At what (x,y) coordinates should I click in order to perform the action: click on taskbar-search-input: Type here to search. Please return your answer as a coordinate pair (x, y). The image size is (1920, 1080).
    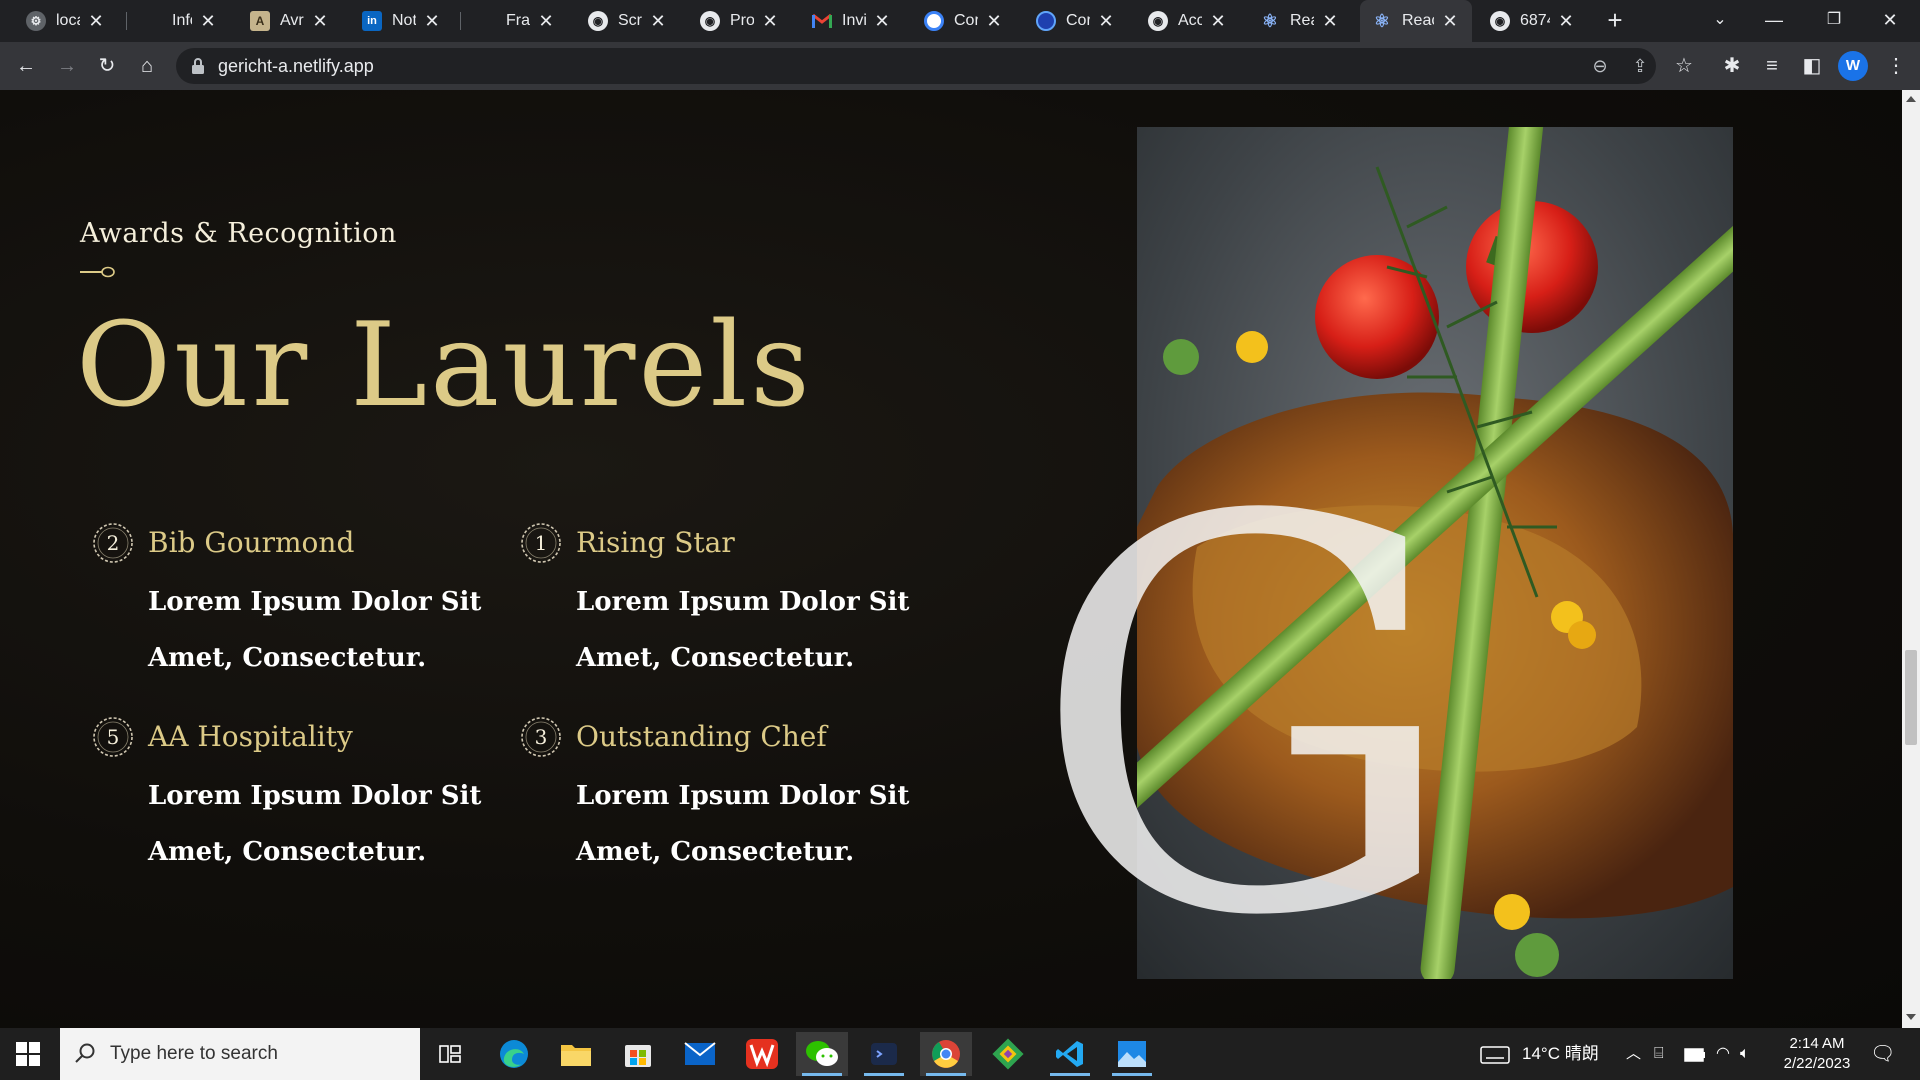
    Looking at the image, I should click on (240, 1054).